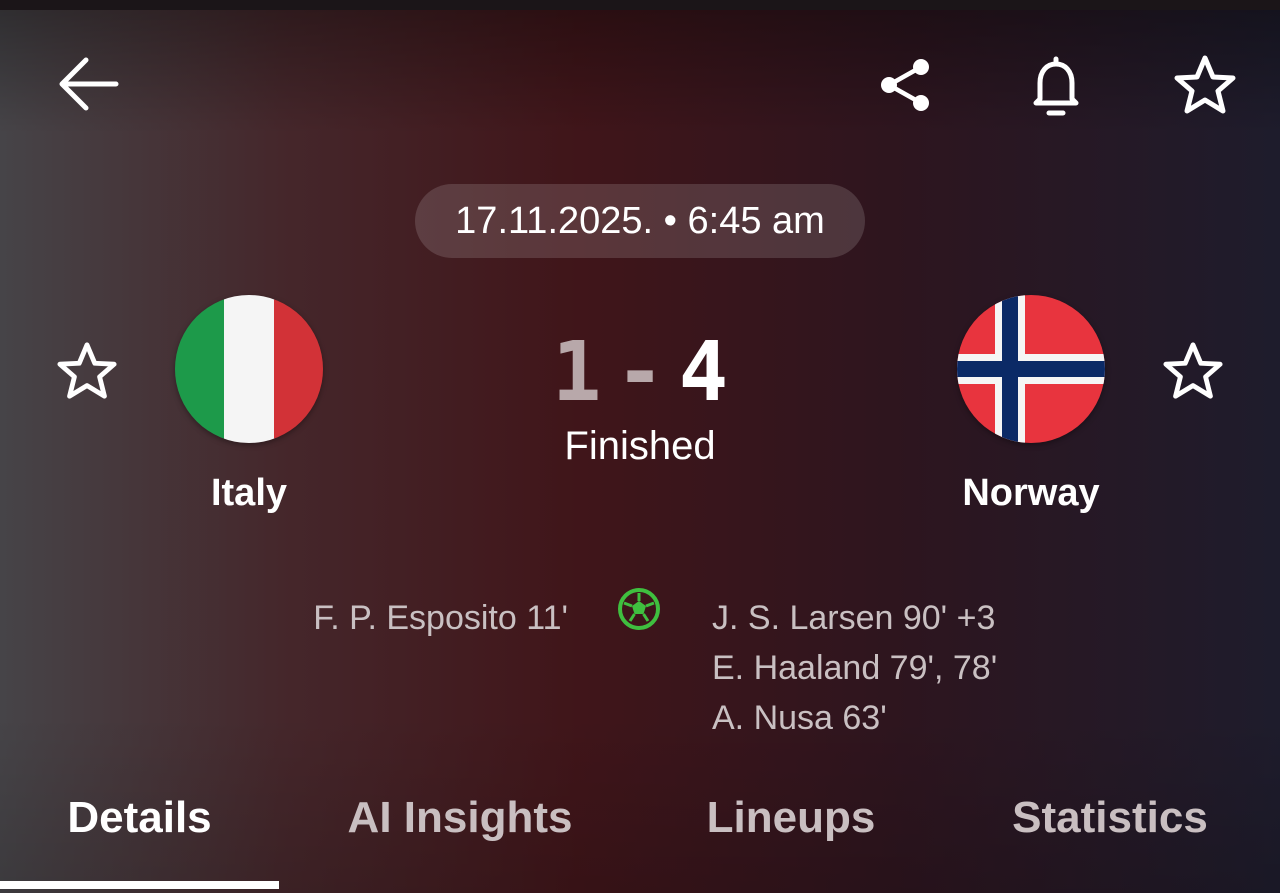 This screenshot has width=1280, height=893. What do you see at coordinates (249, 369) in the screenshot?
I see `italy-flag` at bounding box center [249, 369].